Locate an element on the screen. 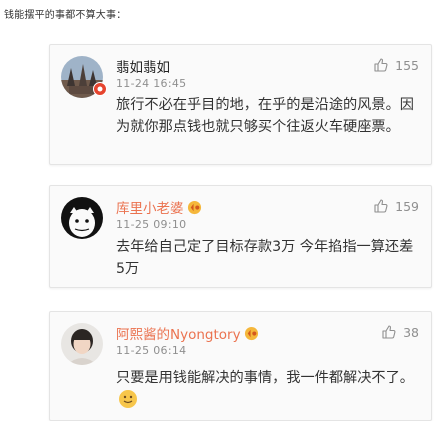 The width and height of the screenshot is (440, 421). like-count: 155 is located at coordinates (407, 65).